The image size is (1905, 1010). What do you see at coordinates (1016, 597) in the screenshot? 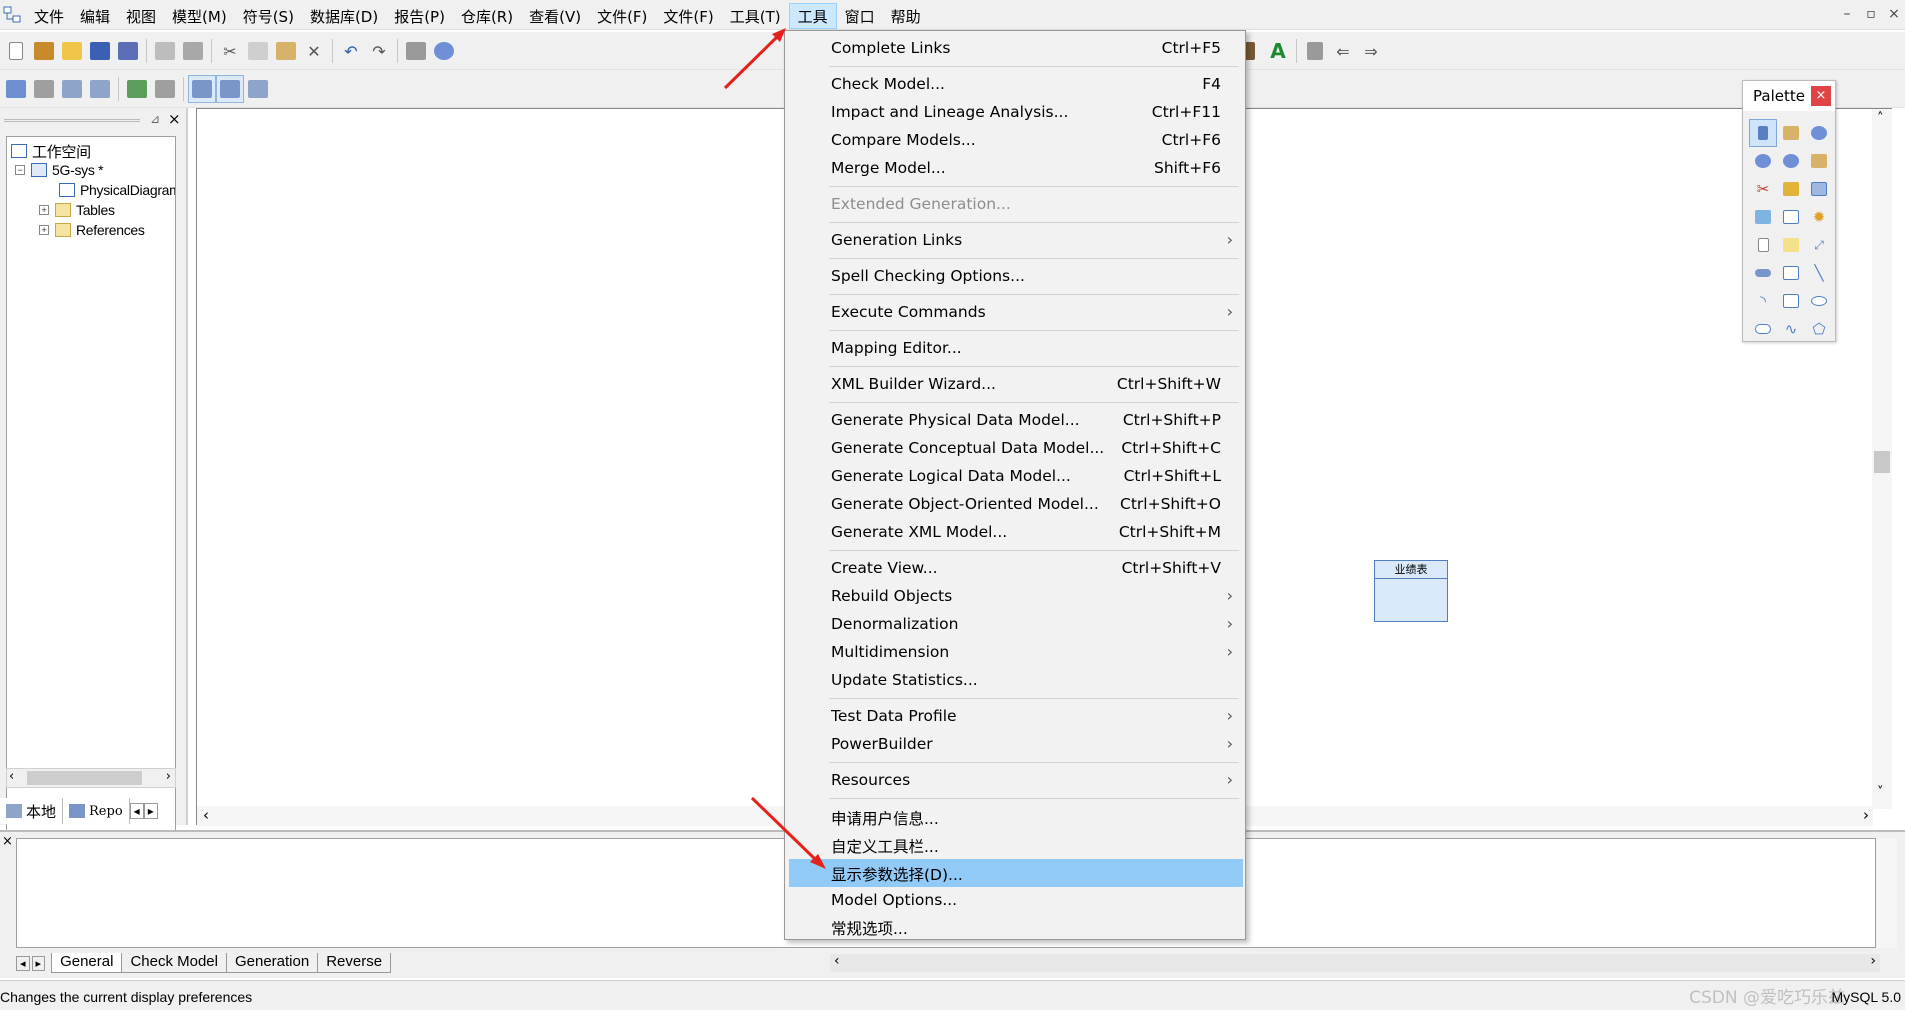
I see `menu-item-rebuild-objects: Rebuild Objects ›` at bounding box center [1016, 597].